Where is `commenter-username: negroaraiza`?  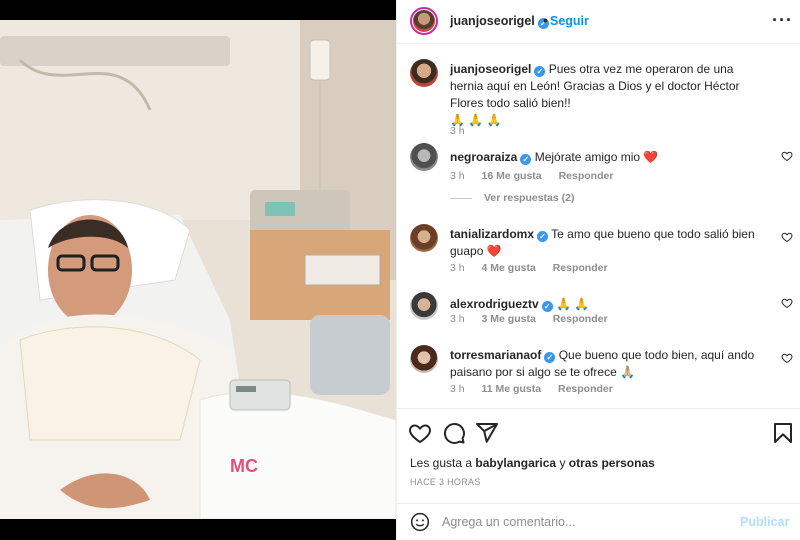
commenter-username: negroaraiza is located at coordinates (483, 157).